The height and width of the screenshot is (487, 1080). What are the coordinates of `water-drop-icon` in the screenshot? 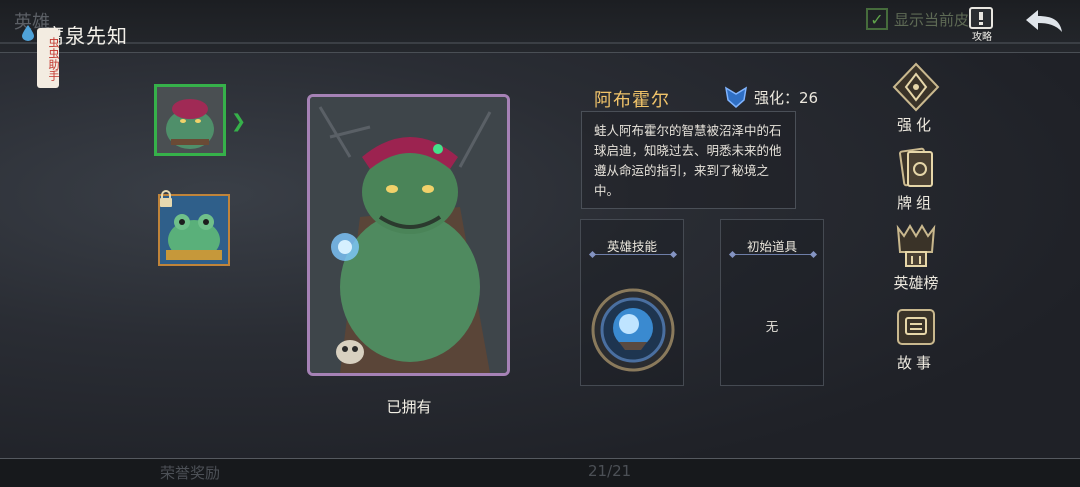 It's located at (28, 33).